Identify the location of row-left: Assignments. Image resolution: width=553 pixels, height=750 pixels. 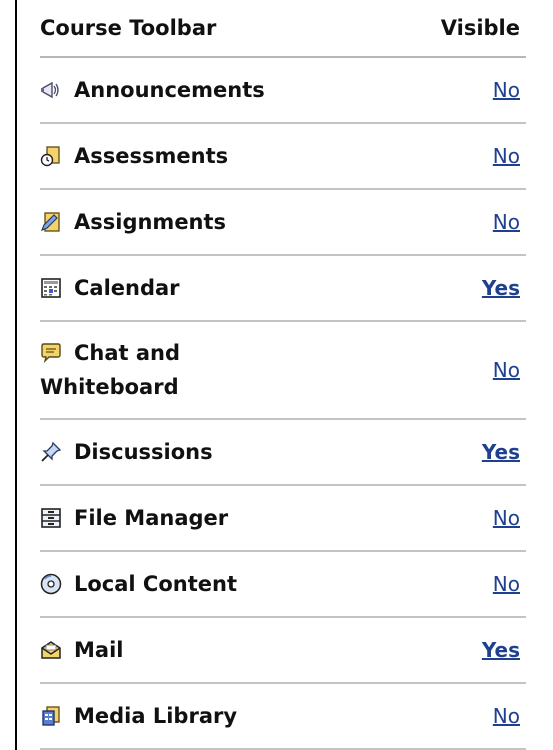
(133, 222).